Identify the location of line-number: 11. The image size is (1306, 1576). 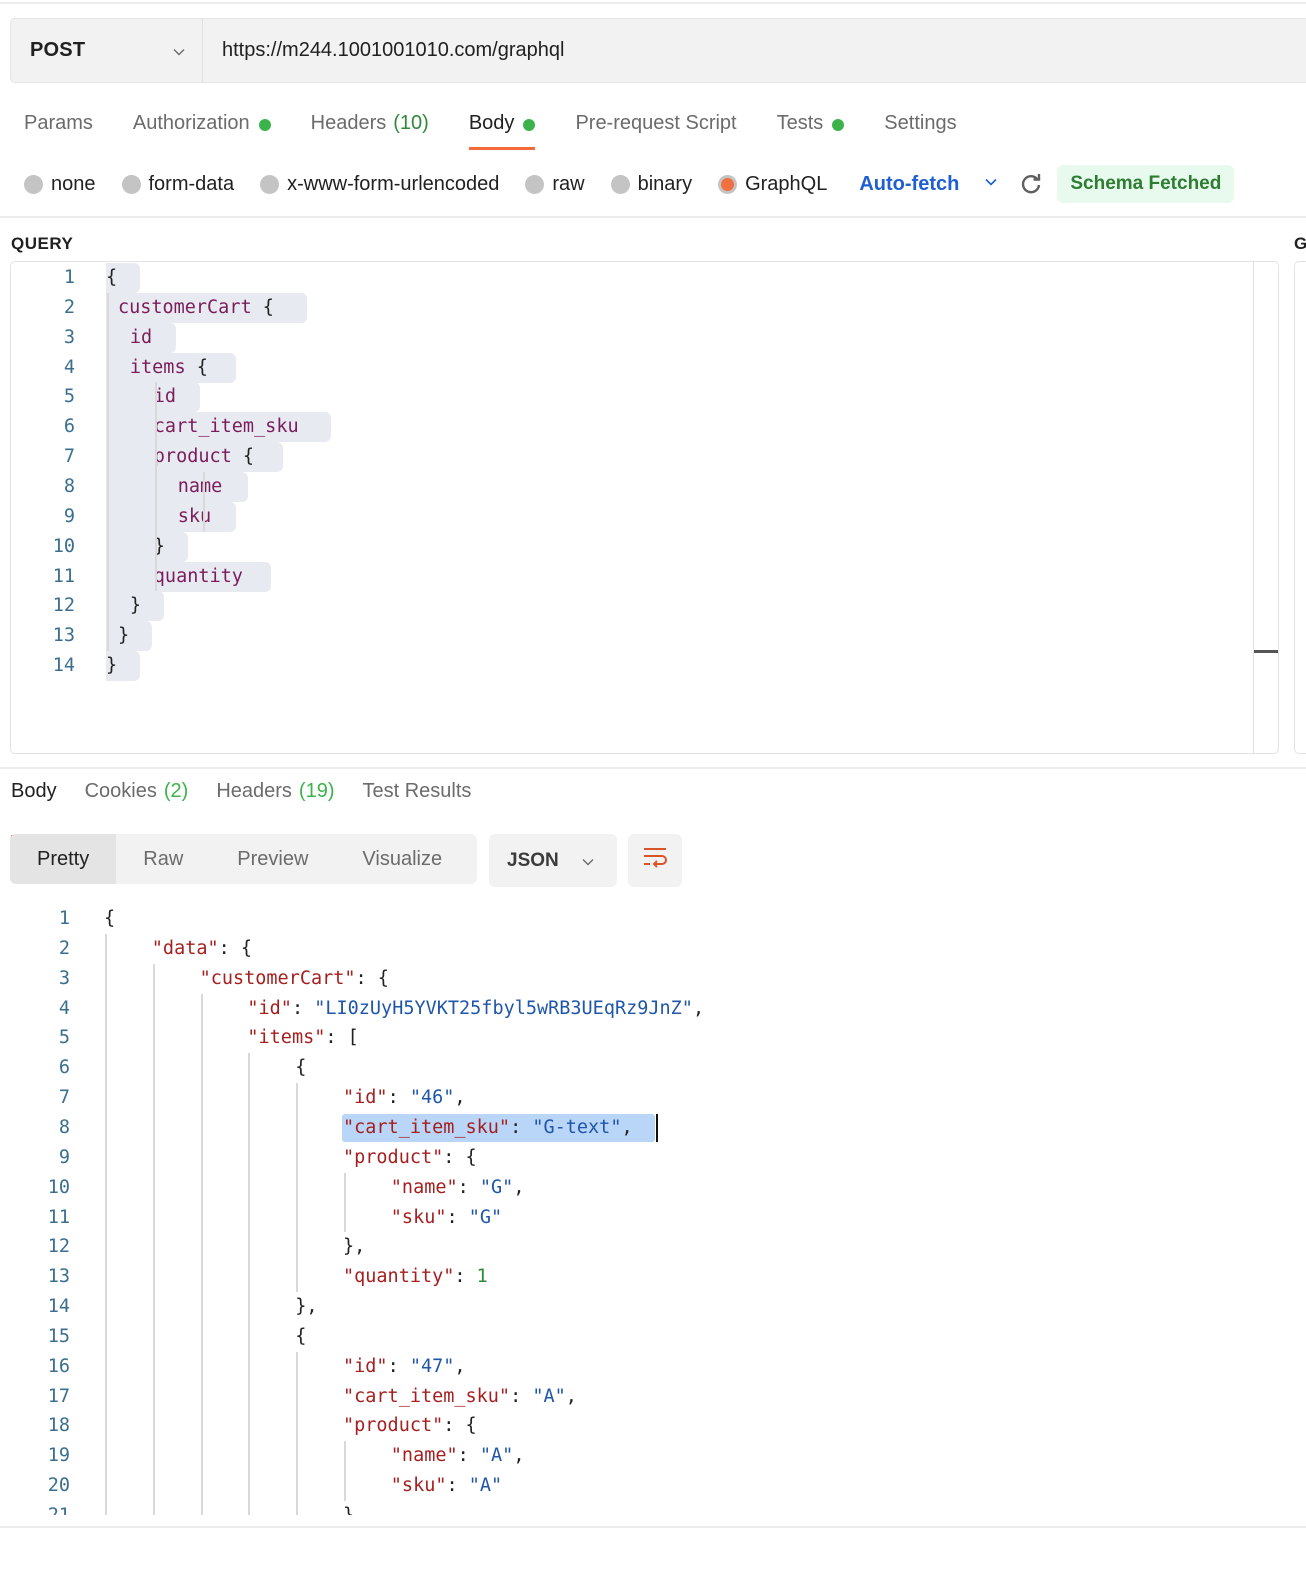
(63, 576).